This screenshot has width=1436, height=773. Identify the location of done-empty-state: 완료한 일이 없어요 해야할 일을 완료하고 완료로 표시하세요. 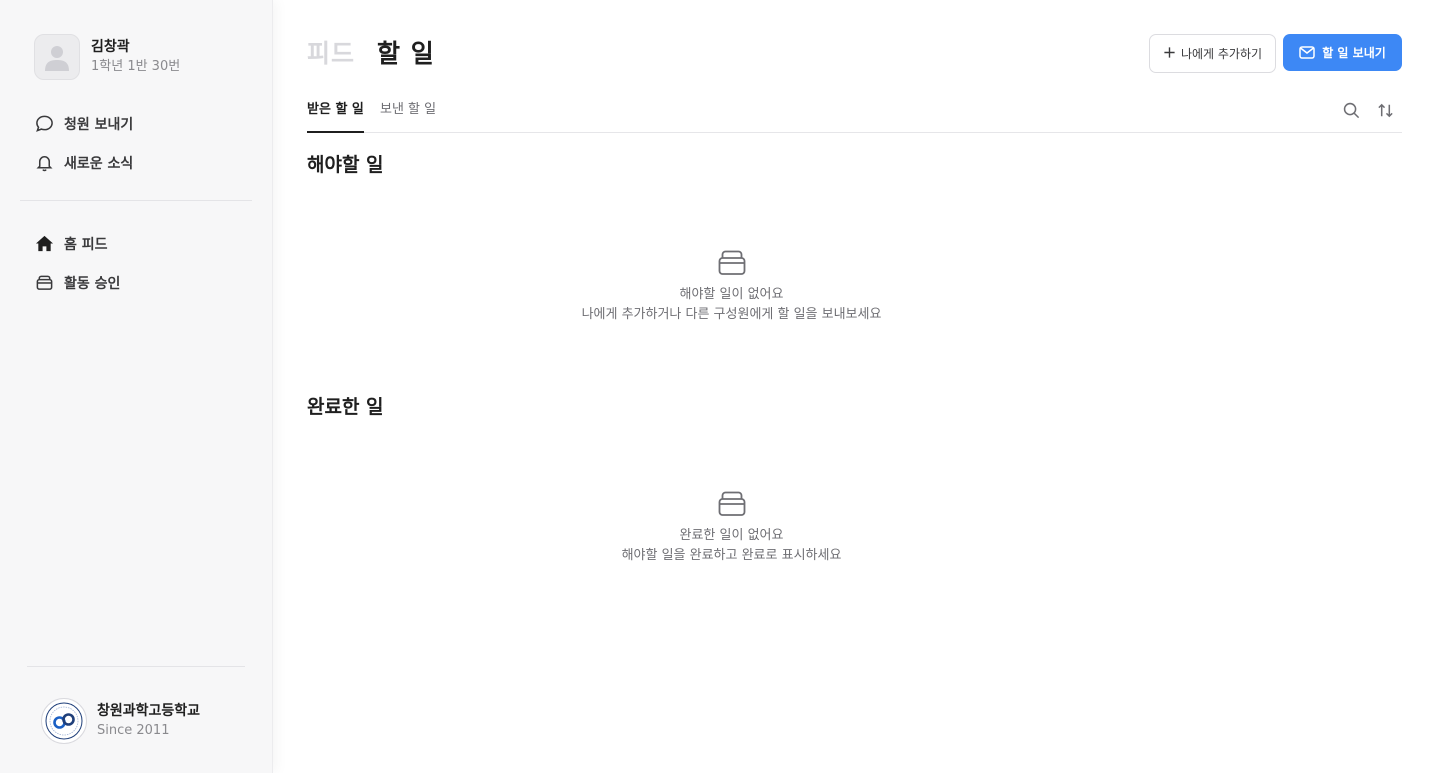
(731, 527).